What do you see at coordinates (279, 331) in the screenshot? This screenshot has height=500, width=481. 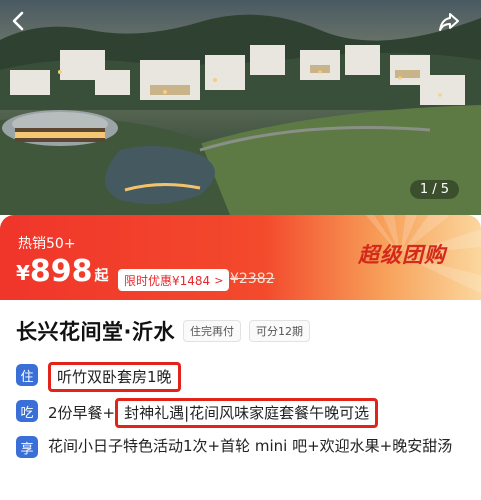 I see `tag-installments: 可分12期` at bounding box center [279, 331].